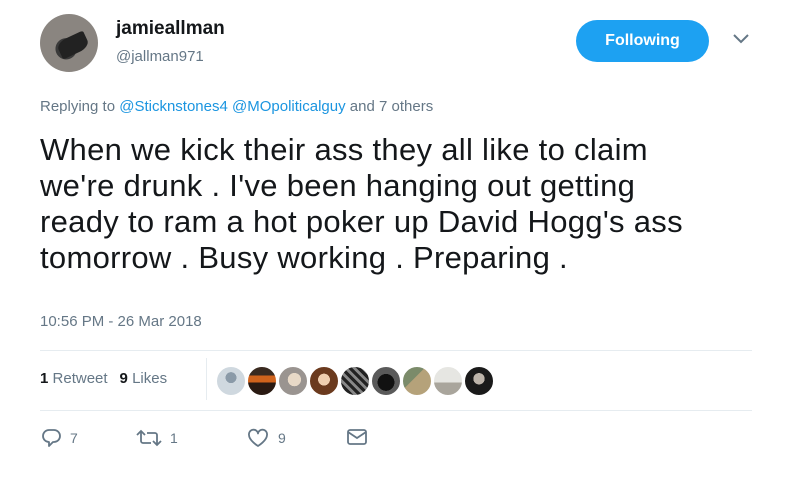 The image size is (800, 486). I want to click on author-avatar, so click(69, 43).